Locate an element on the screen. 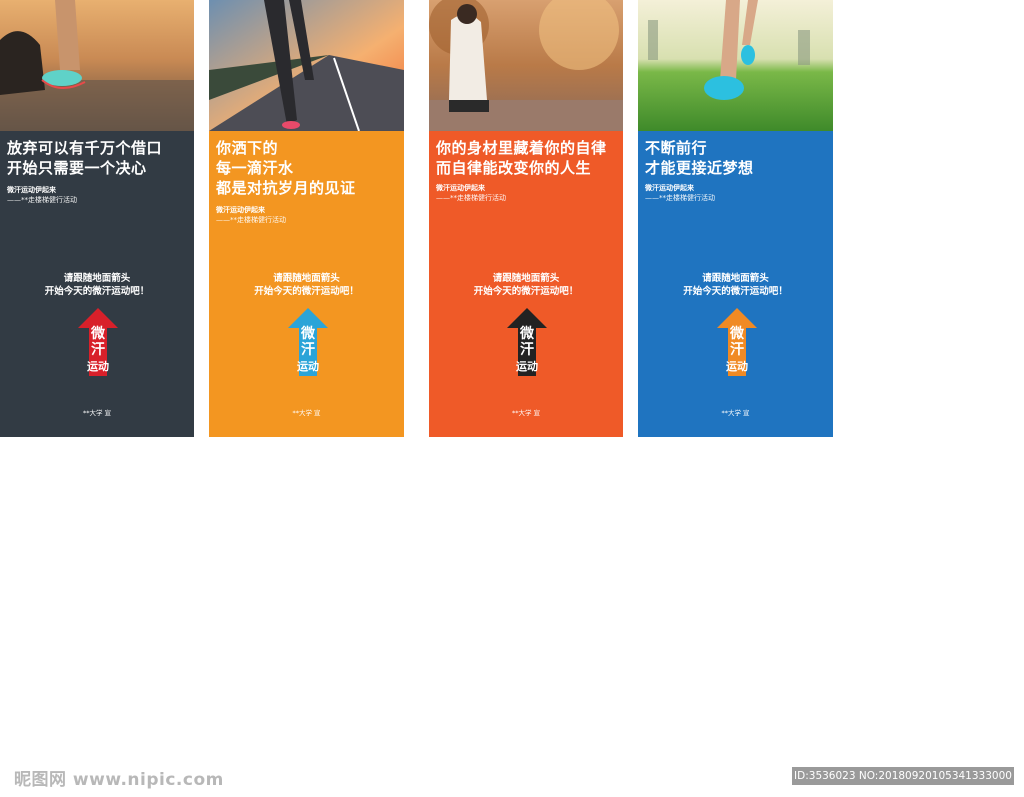 This screenshot has height=797, width=1024. headline: 不断前行 才能更接近梦想 is located at coordinates (699, 158).